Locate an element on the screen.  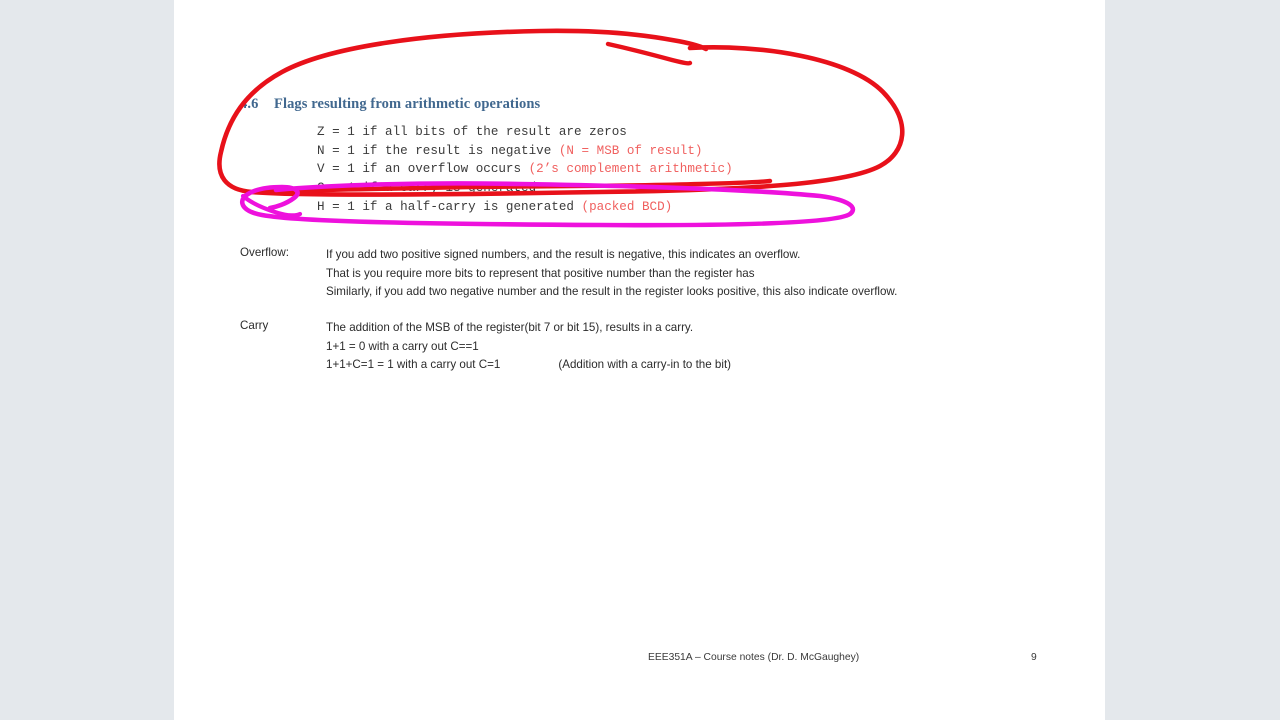
flag-line-n-note: (N = MSB of result) is located at coordinates (630, 150).